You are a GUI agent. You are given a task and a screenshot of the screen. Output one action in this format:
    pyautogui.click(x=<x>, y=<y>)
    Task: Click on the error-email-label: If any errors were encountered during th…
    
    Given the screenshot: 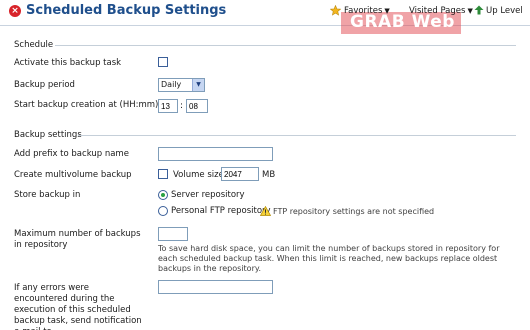 What is the action you would take?
    pyautogui.click(x=78, y=306)
    